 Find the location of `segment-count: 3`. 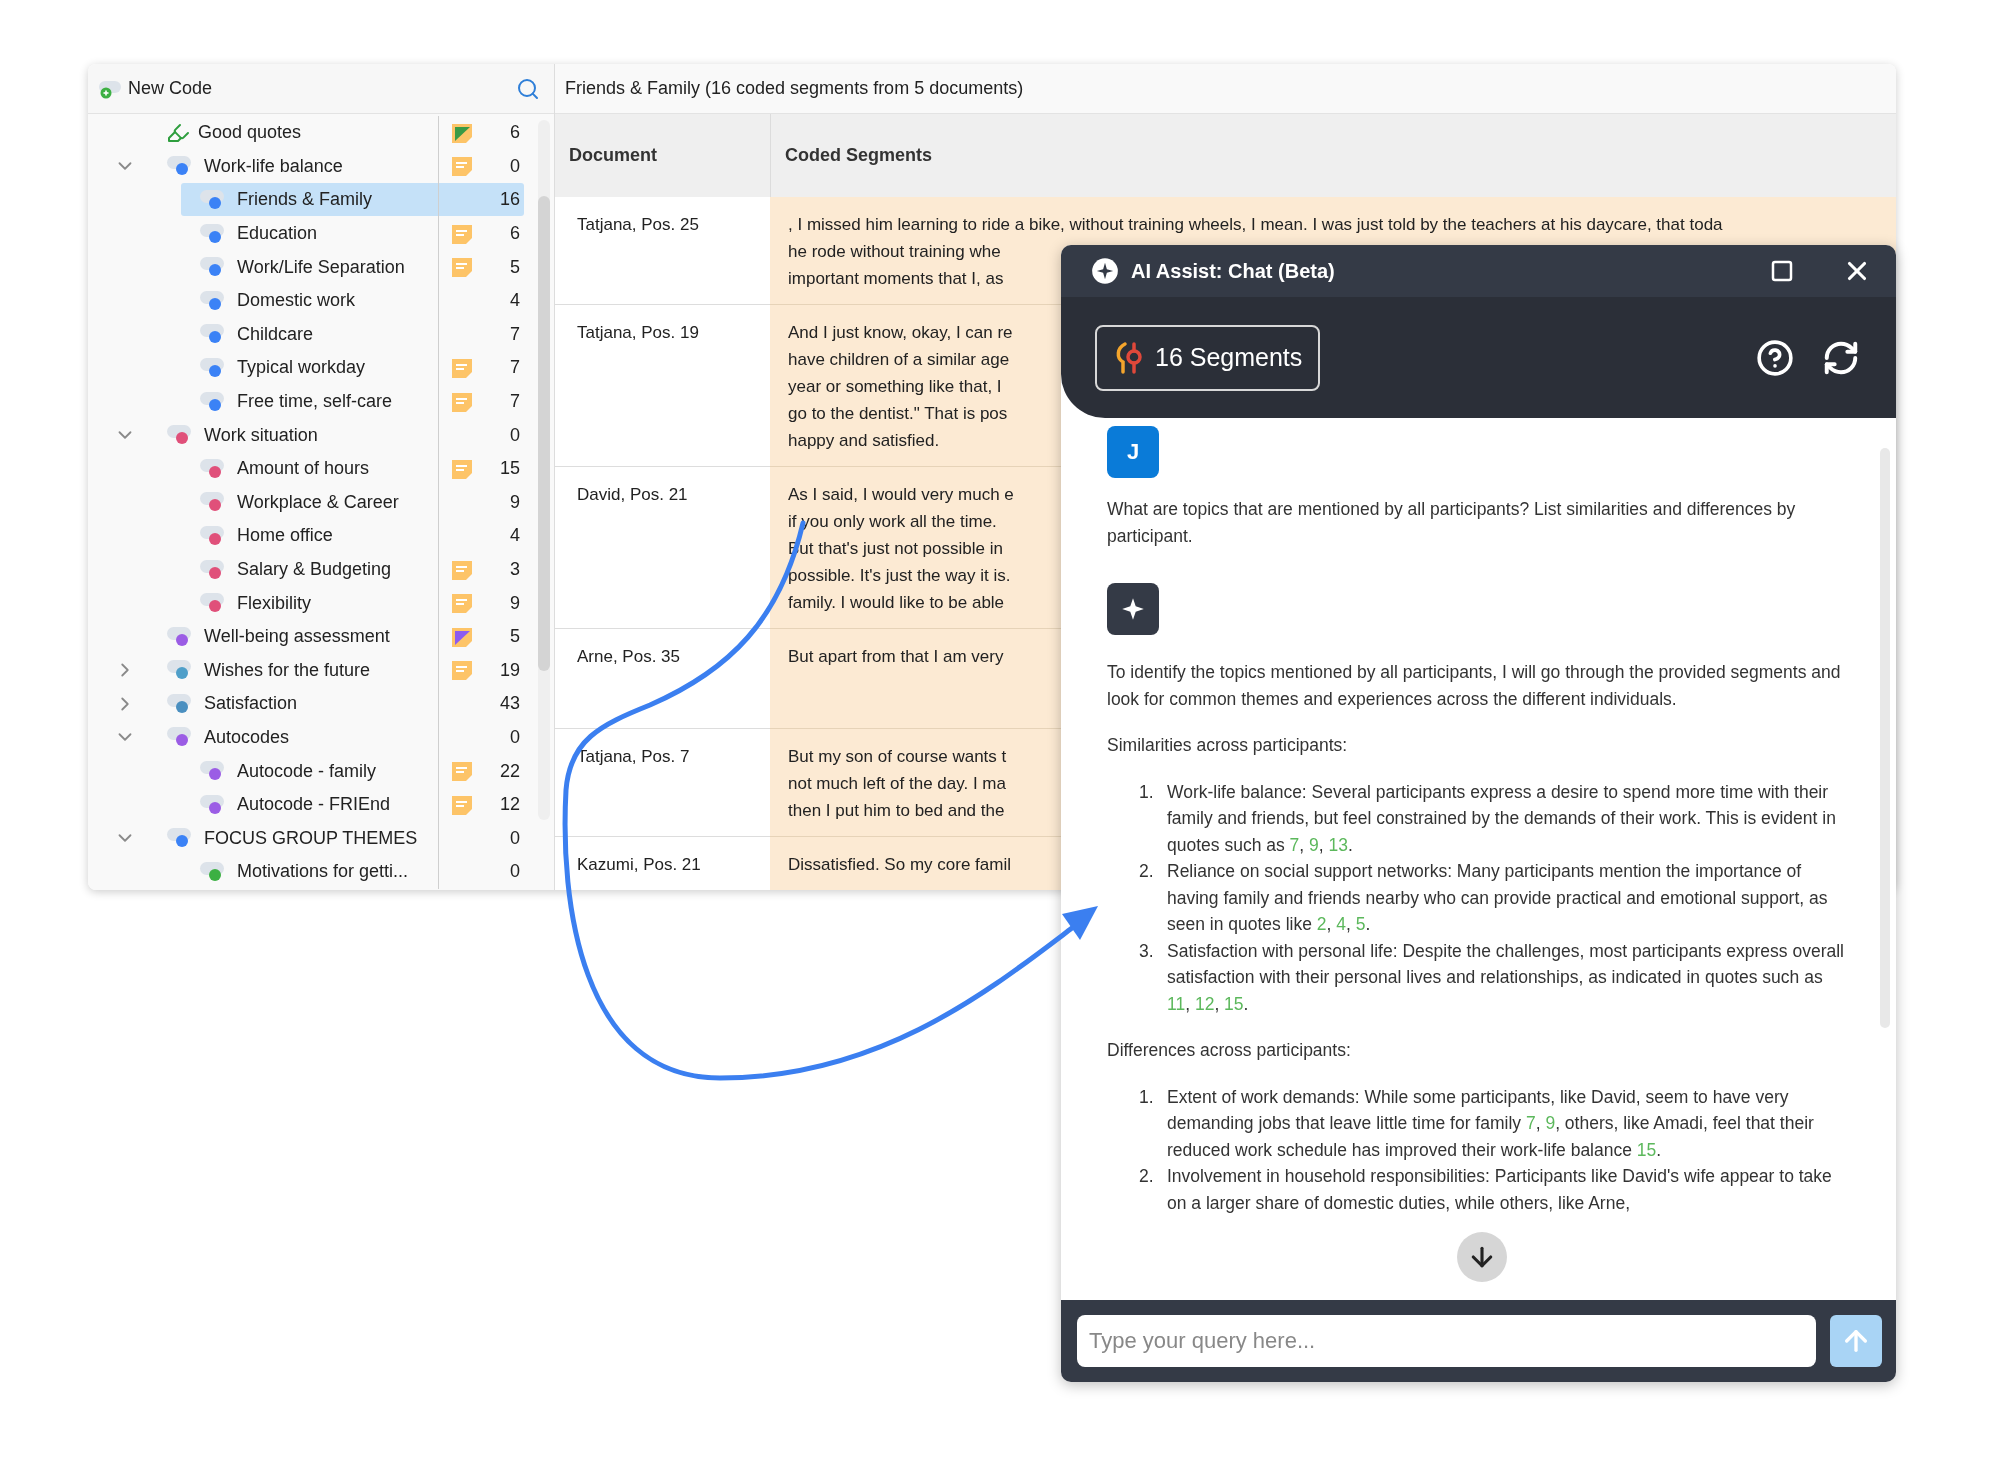

segment-count: 3 is located at coordinates (515, 569).